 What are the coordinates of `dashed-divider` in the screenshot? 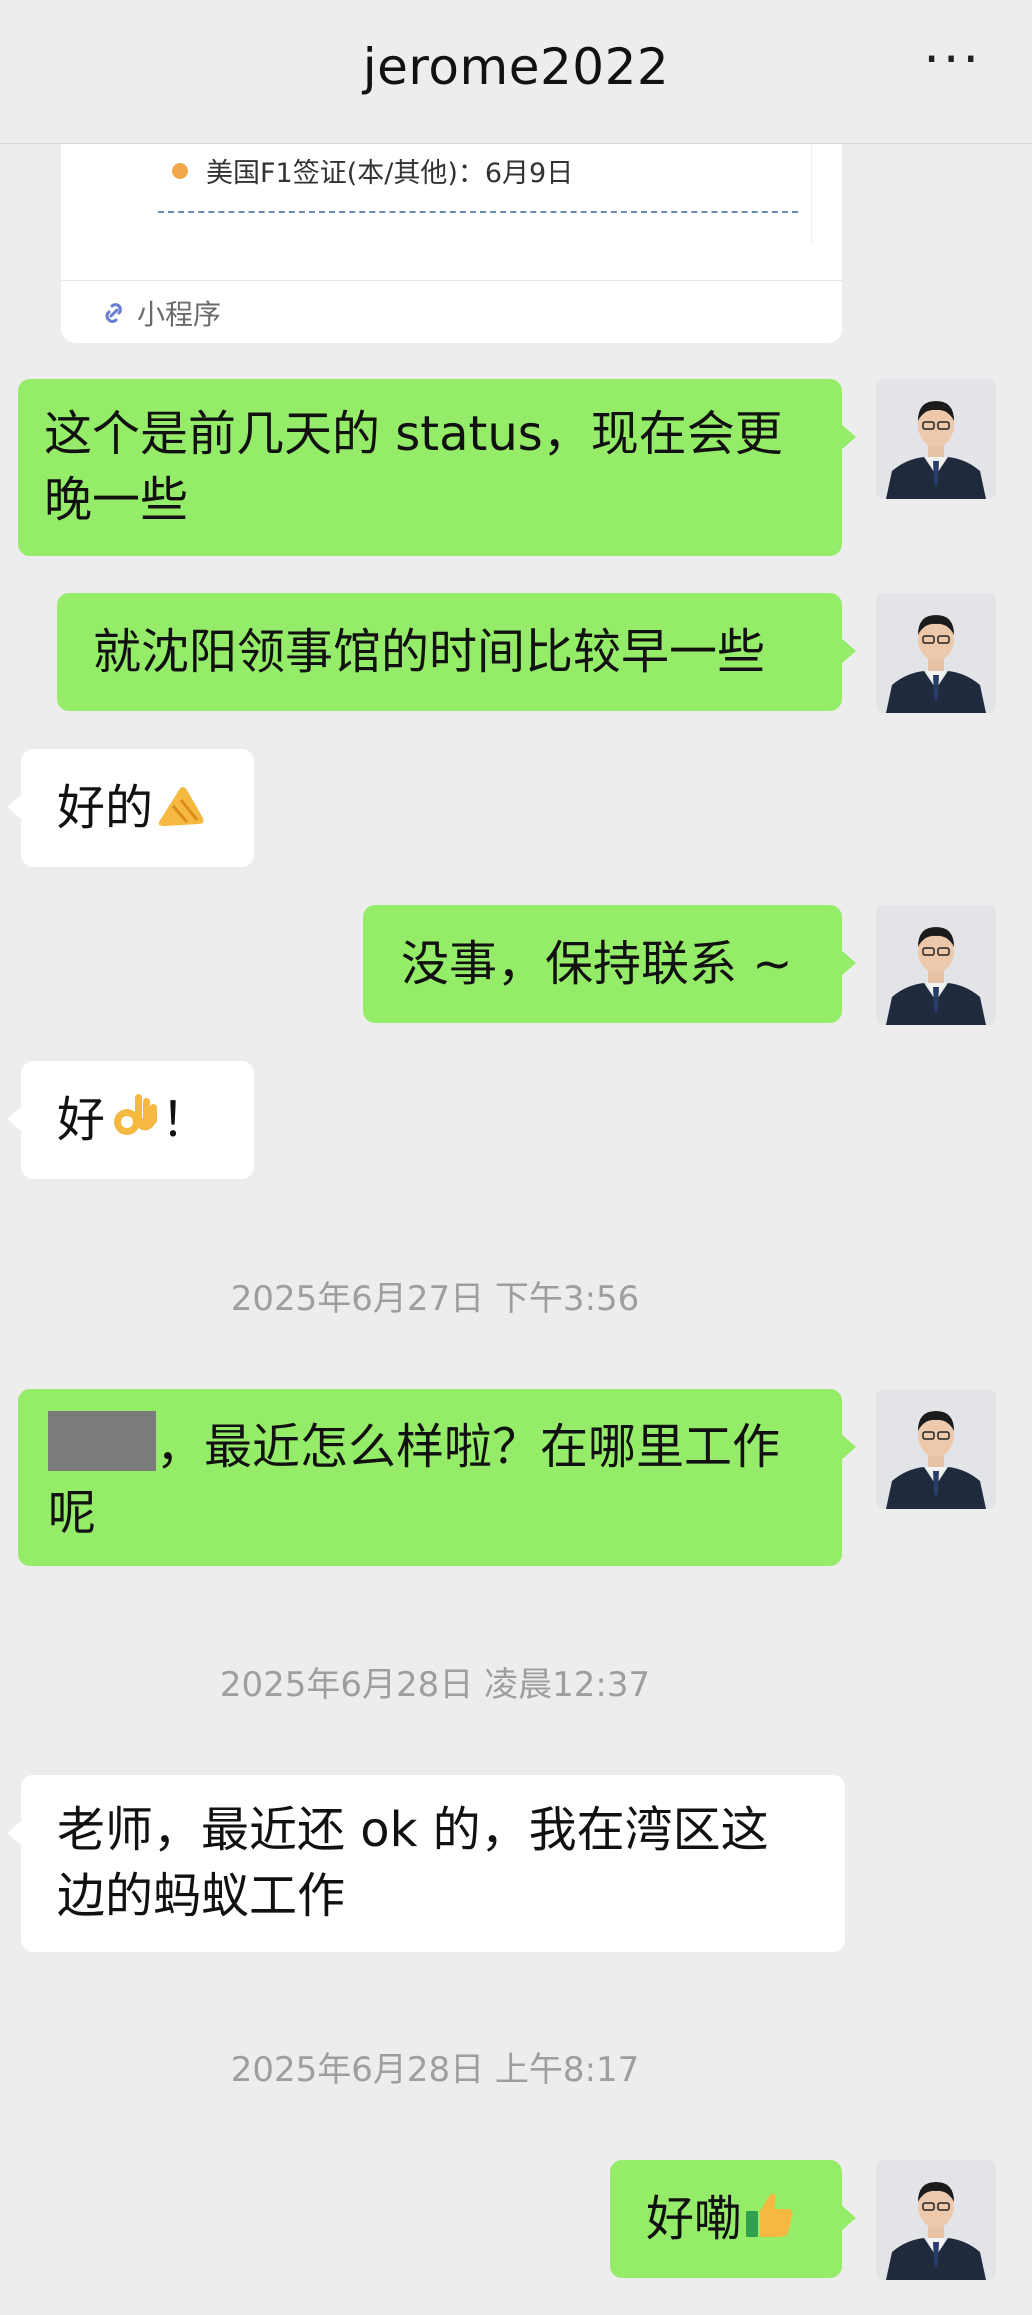 It's located at (478, 212).